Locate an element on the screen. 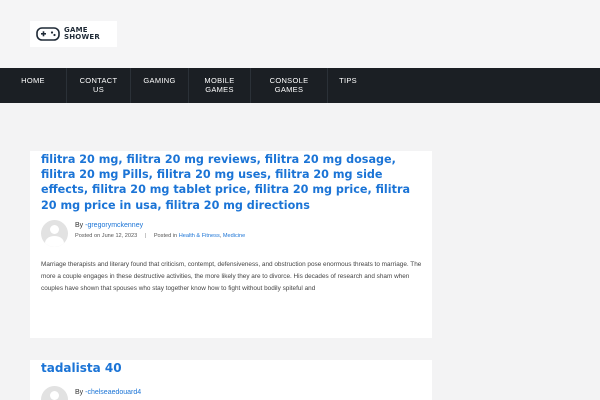 This screenshot has width=600, height=400. category-link-health-fitness: Health & Fitness is located at coordinates (199, 236).